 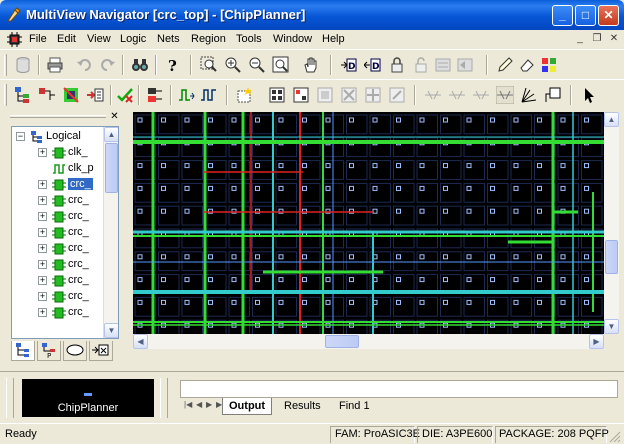 I want to click on tab-logical-hierarchy, so click(x=23, y=351).